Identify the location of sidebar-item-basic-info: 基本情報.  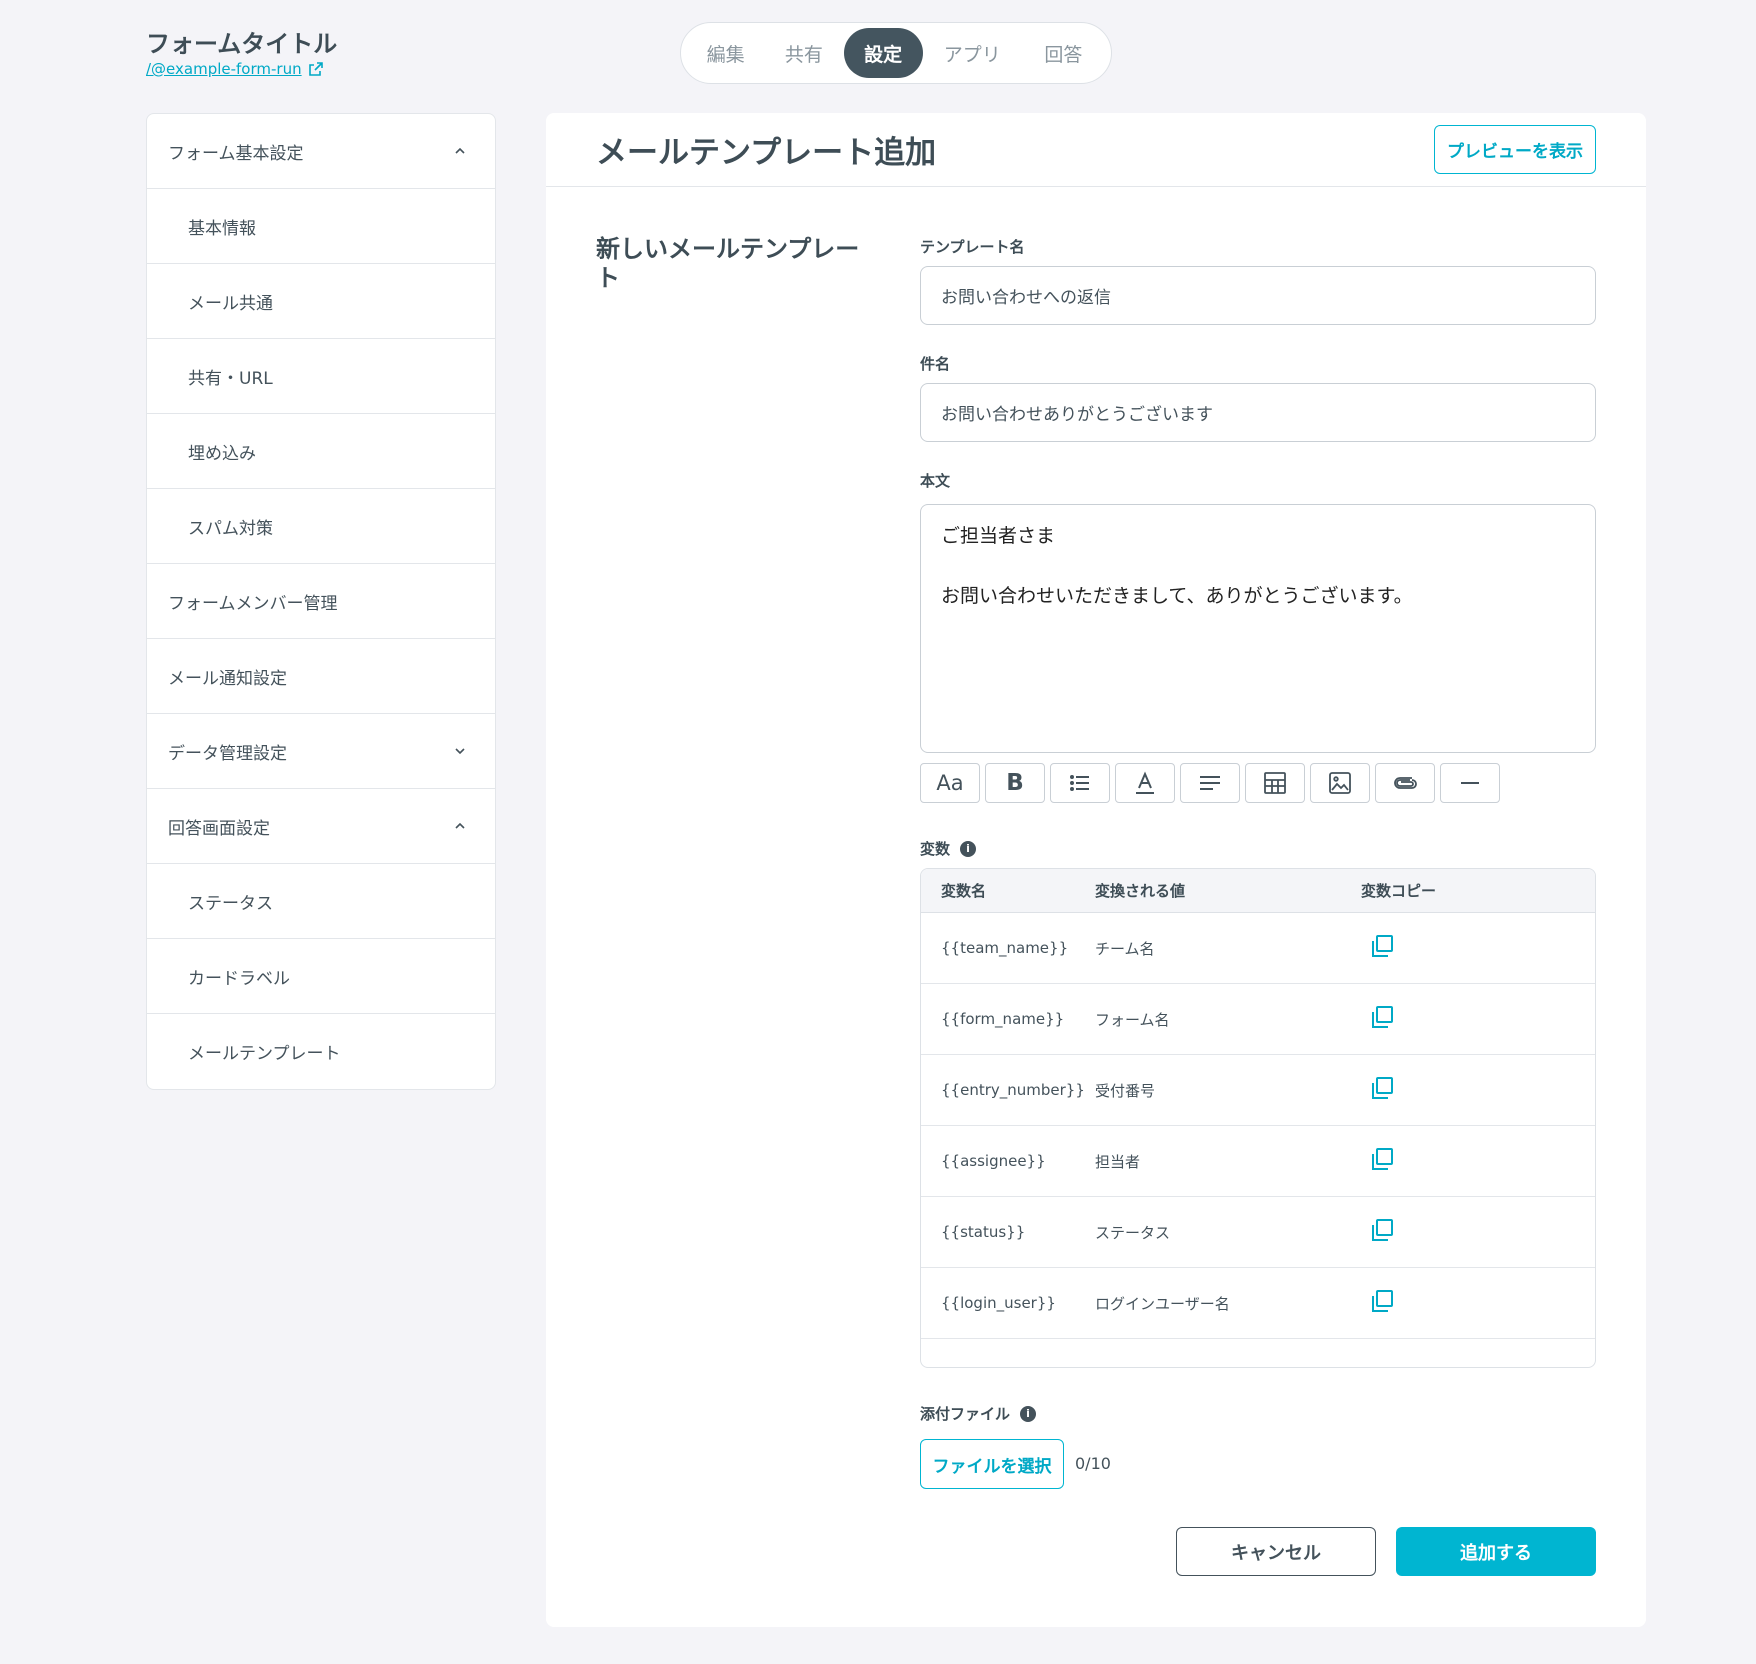
(321, 226).